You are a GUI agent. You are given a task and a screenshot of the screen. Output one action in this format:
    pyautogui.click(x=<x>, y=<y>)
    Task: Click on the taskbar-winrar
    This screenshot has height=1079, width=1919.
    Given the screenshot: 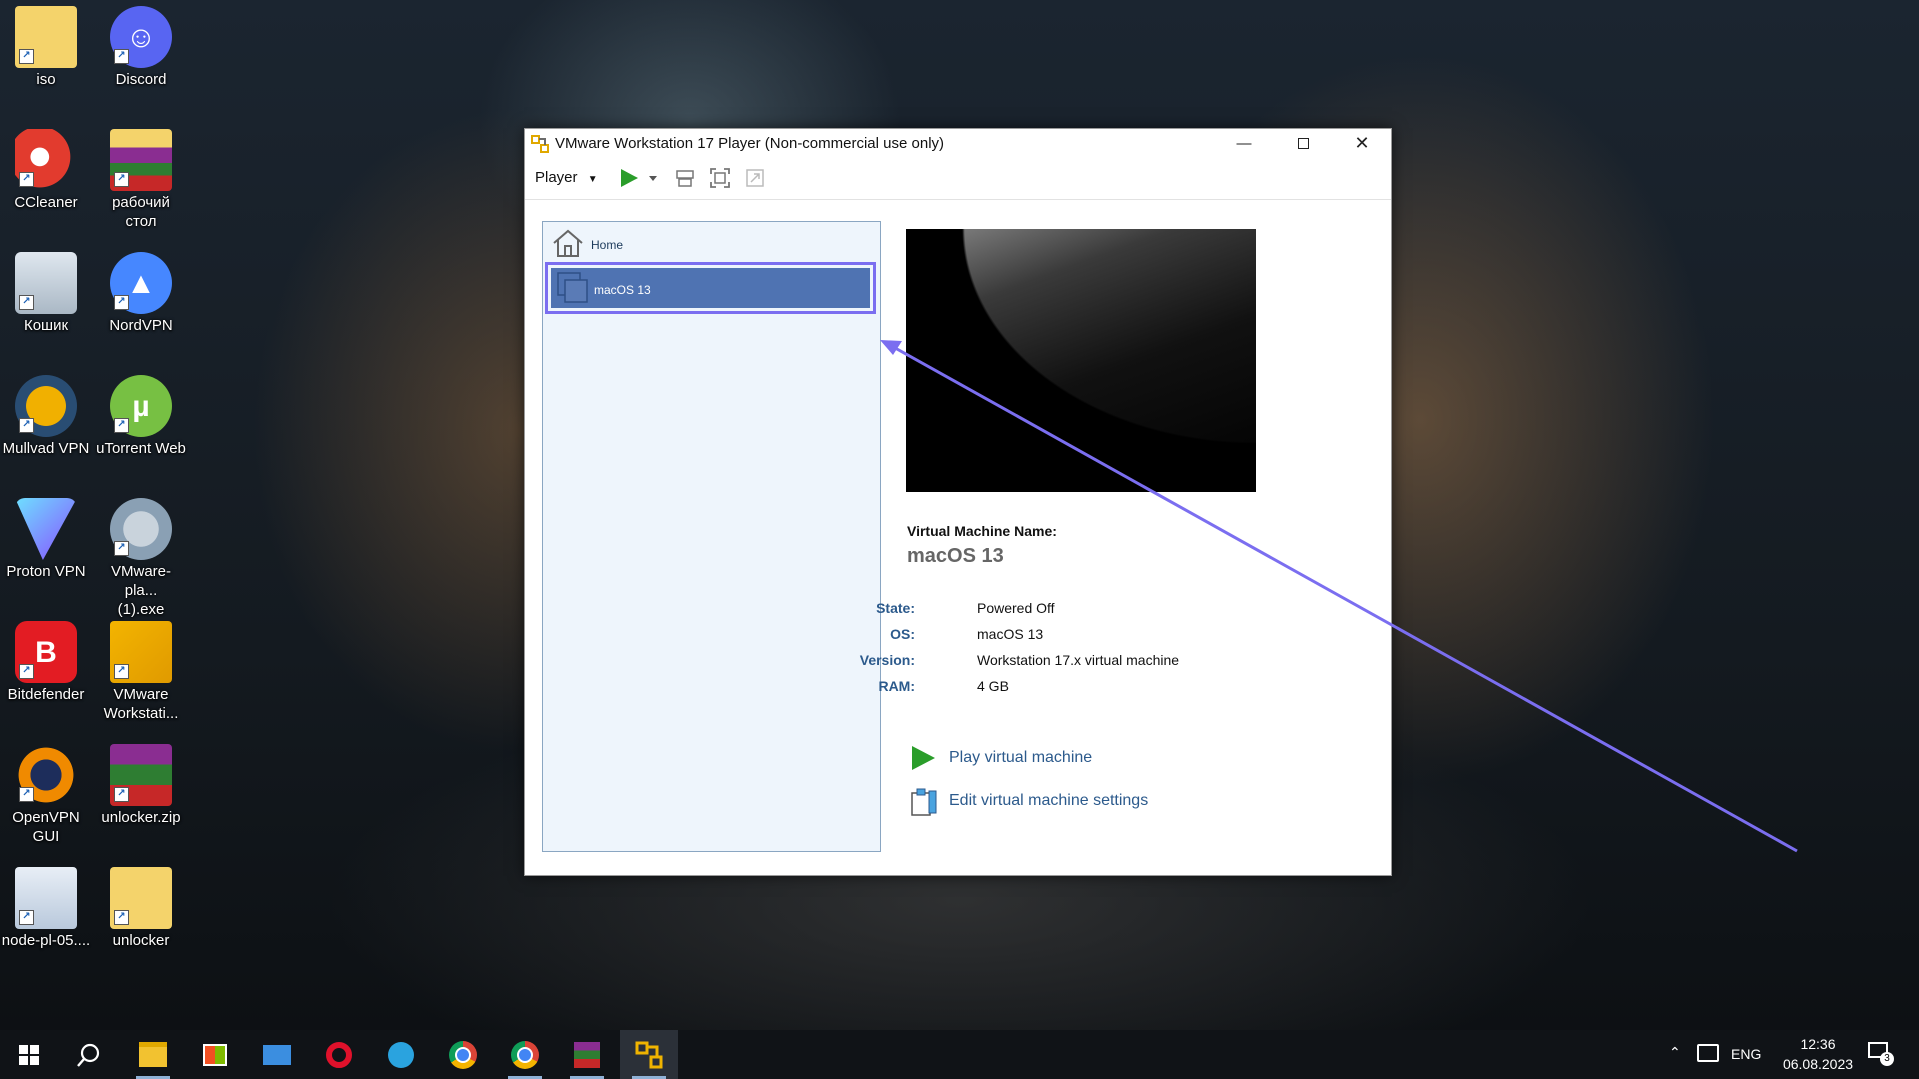 What is the action you would take?
    pyautogui.click(x=587, y=1054)
    